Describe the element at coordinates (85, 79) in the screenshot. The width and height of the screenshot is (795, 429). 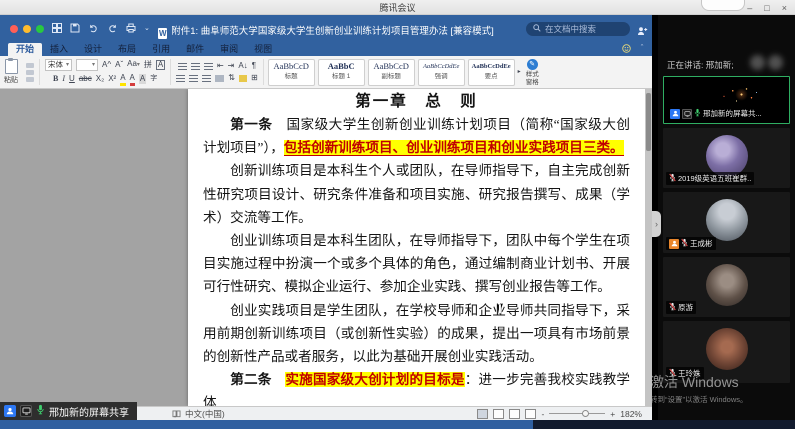
I see `strikethrough-button: abc` at that location.